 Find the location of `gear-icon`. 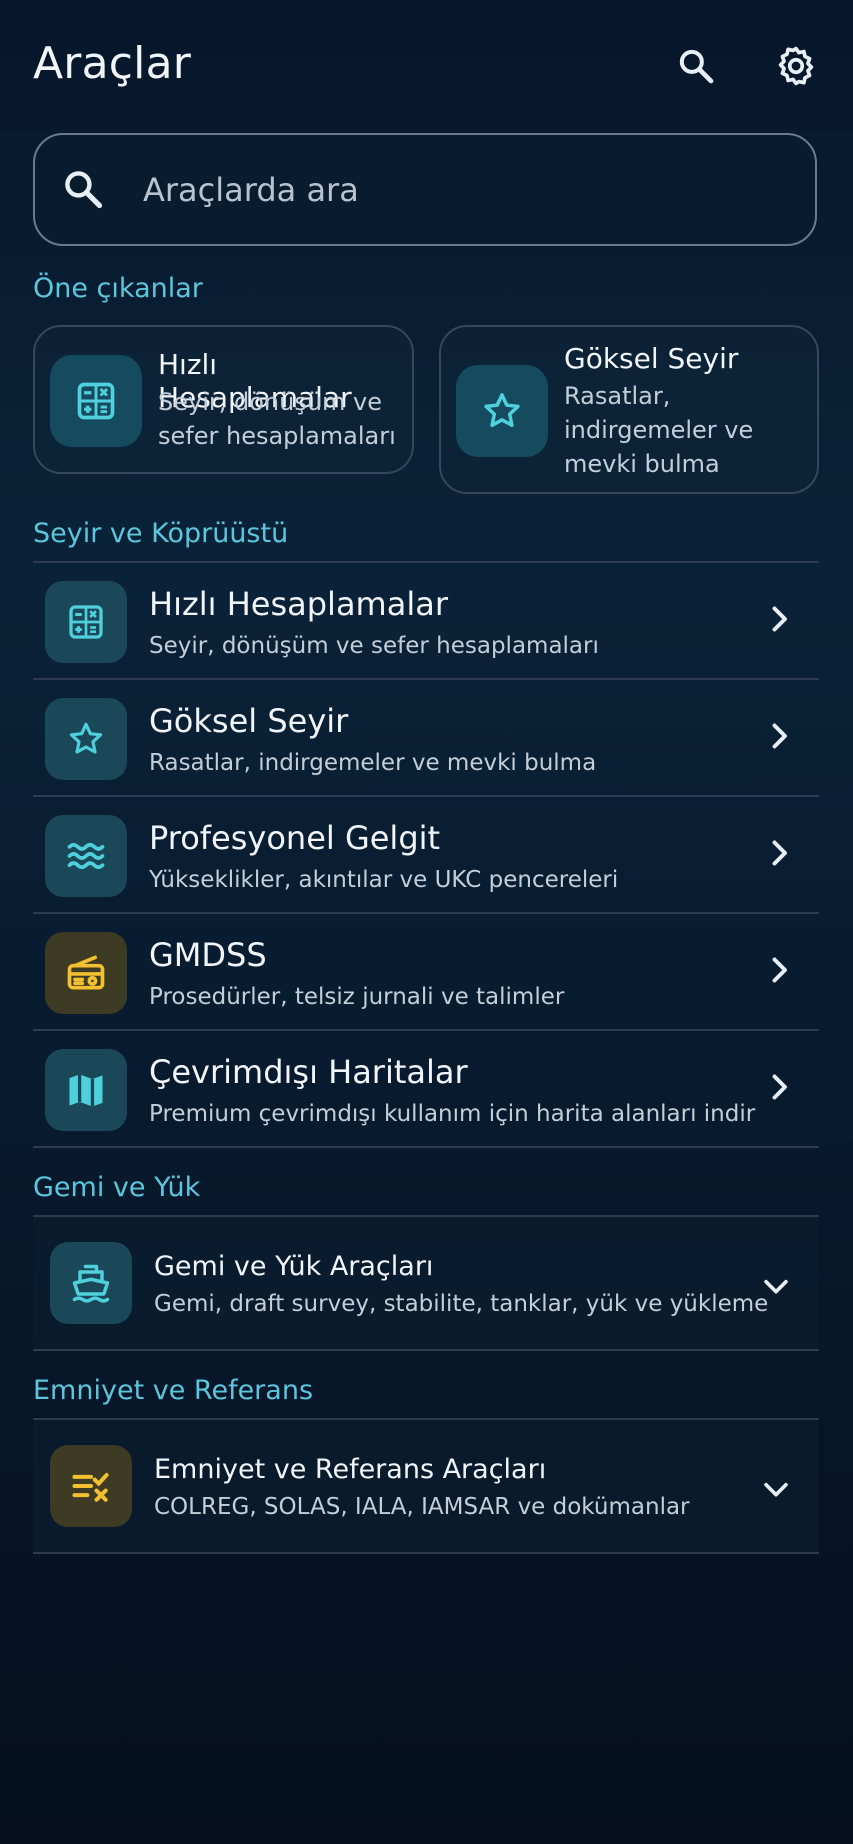

gear-icon is located at coordinates (796, 66).